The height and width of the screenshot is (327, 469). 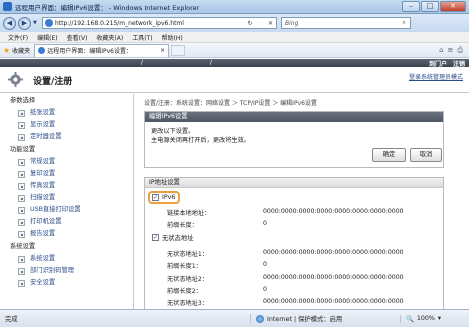 What do you see at coordinates (173, 131) in the screenshot?
I see `instruction-text: 更改以下设置。` at bounding box center [173, 131].